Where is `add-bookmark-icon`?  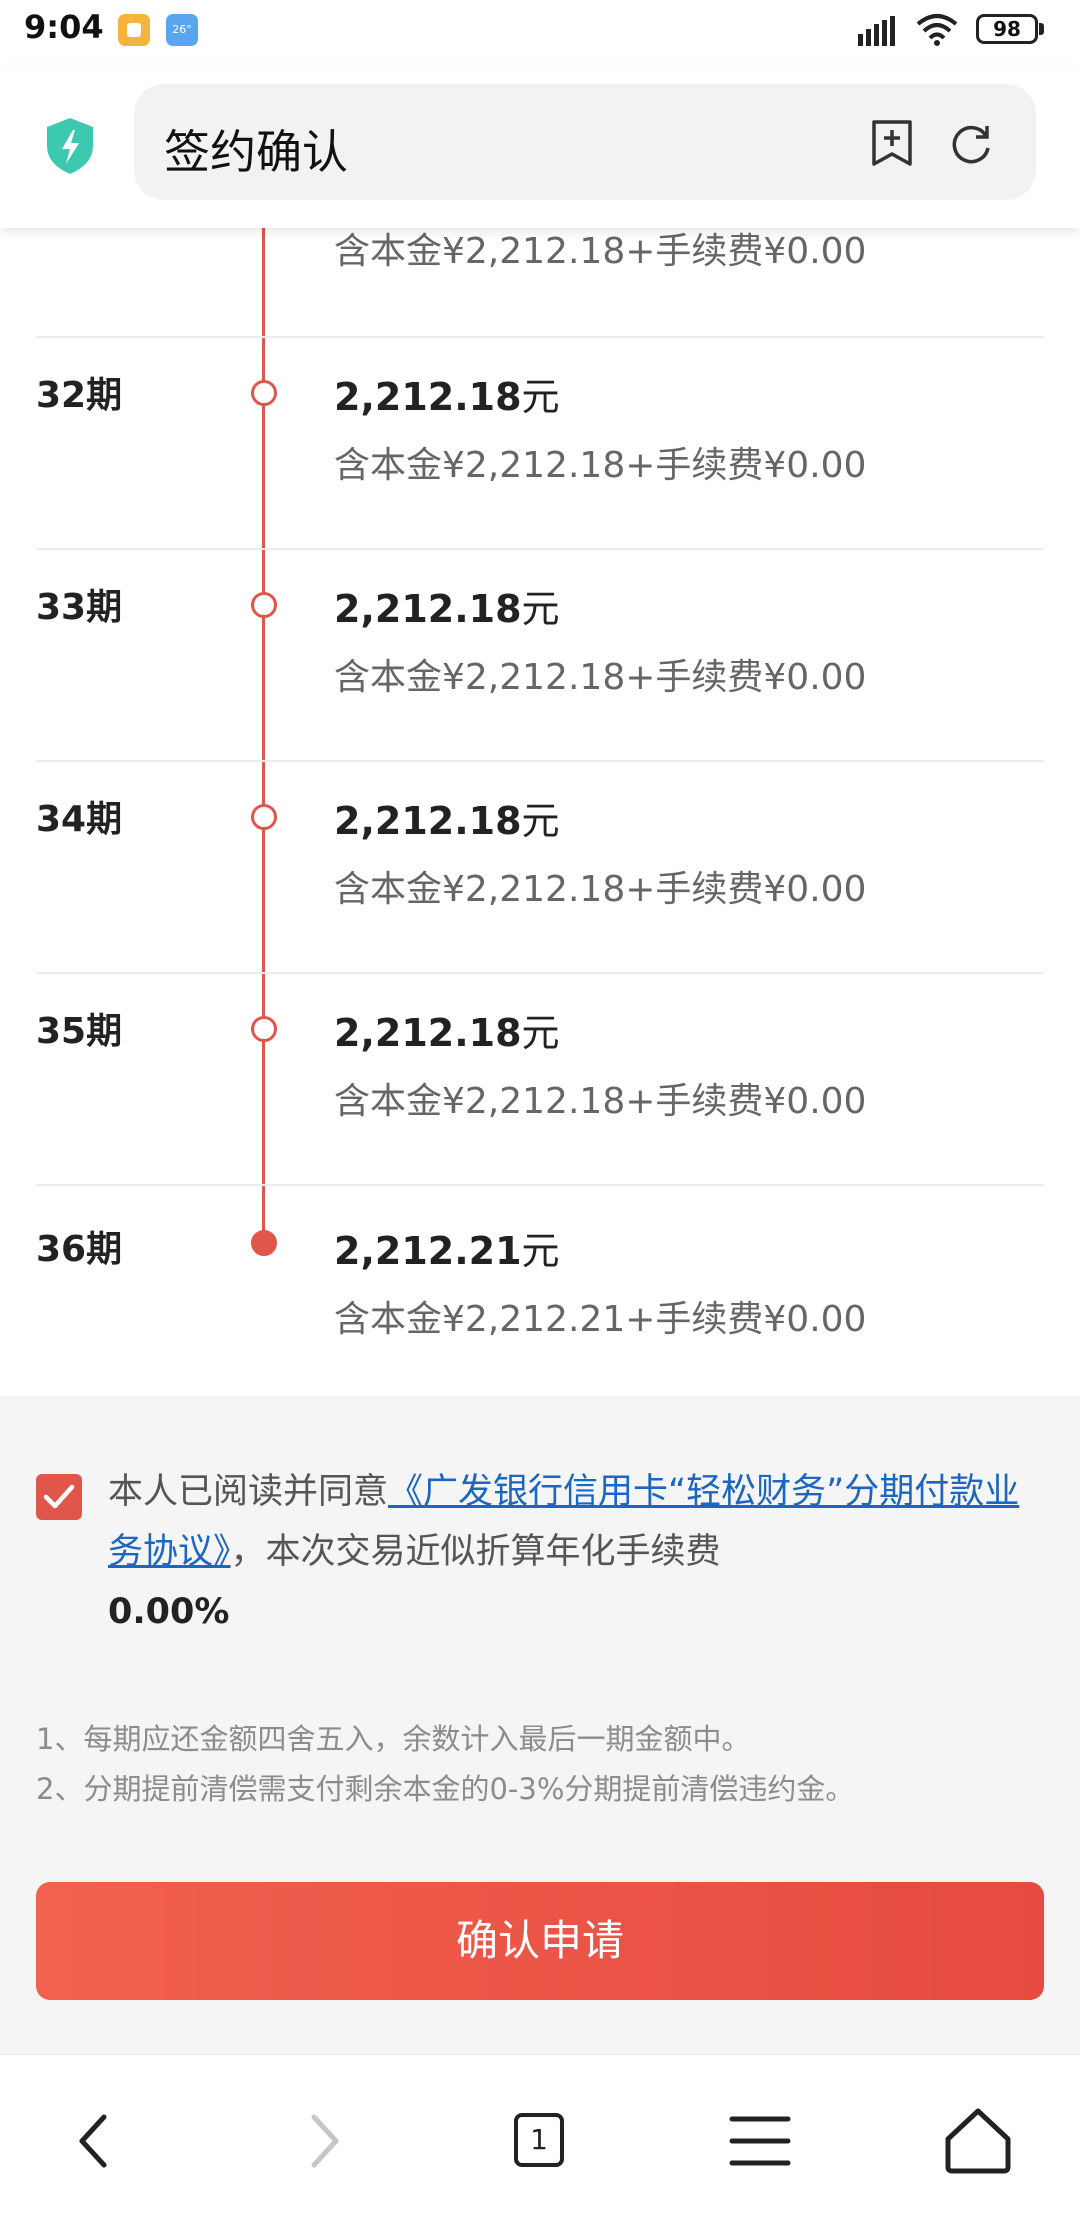 add-bookmark-icon is located at coordinates (892, 143).